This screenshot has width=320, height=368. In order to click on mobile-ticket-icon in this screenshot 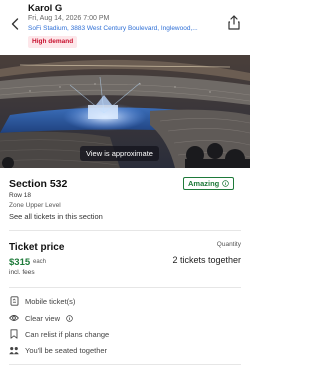, I will do `click(14, 301)`.